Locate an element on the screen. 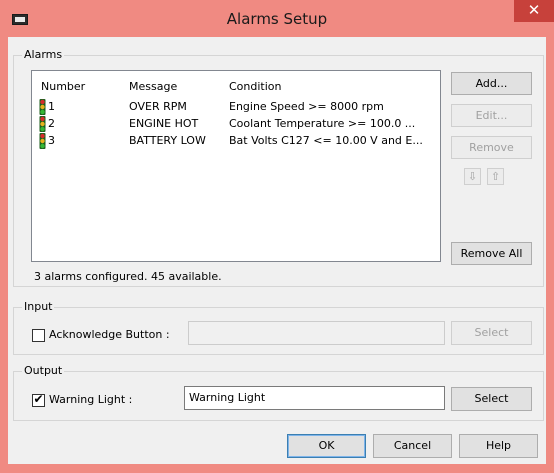  column-header-number: Number is located at coordinates (63, 86).